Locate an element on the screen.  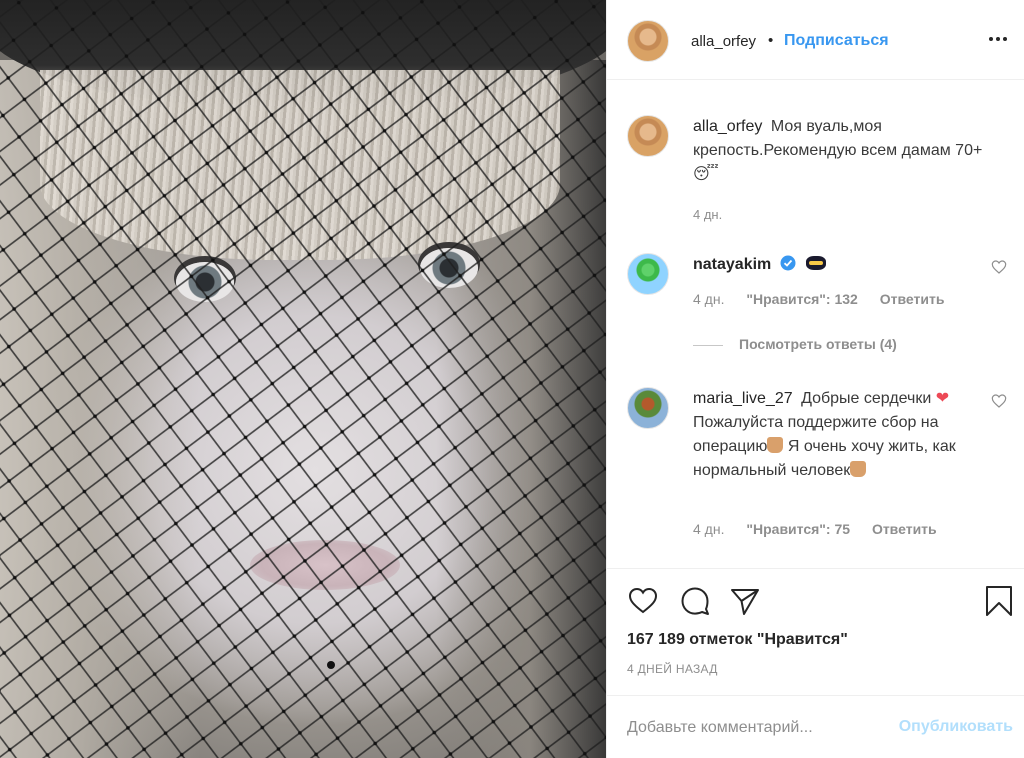
author-username: alla_orfey is located at coordinates (723, 41).